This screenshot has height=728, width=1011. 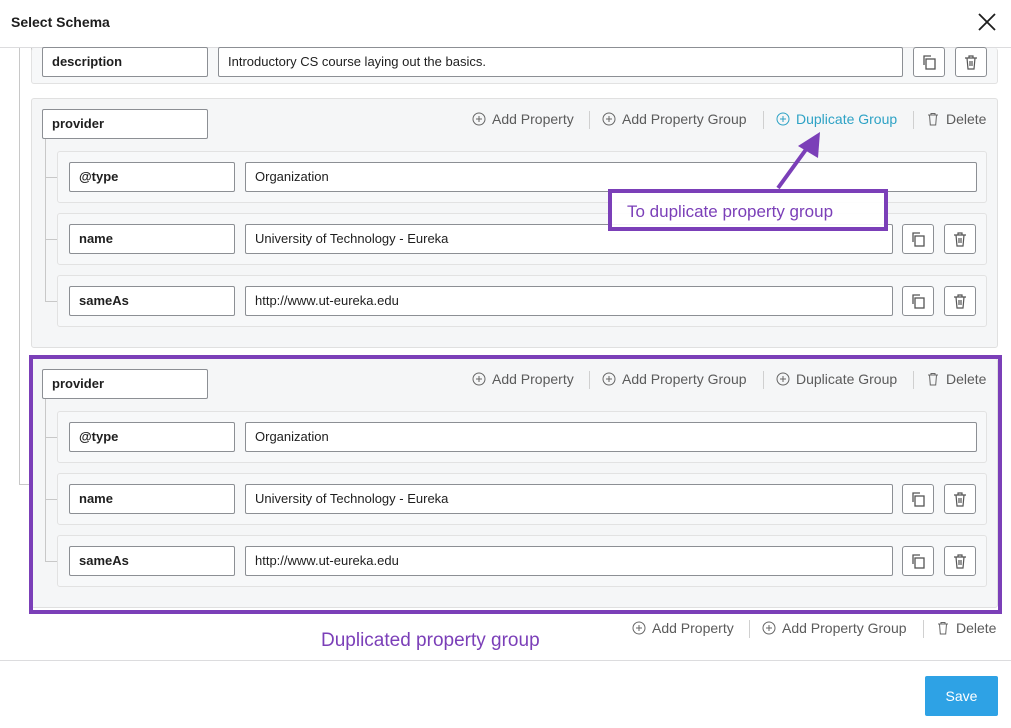 What do you see at coordinates (505, 694) in the screenshot?
I see `dialog-footer` at bounding box center [505, 694].